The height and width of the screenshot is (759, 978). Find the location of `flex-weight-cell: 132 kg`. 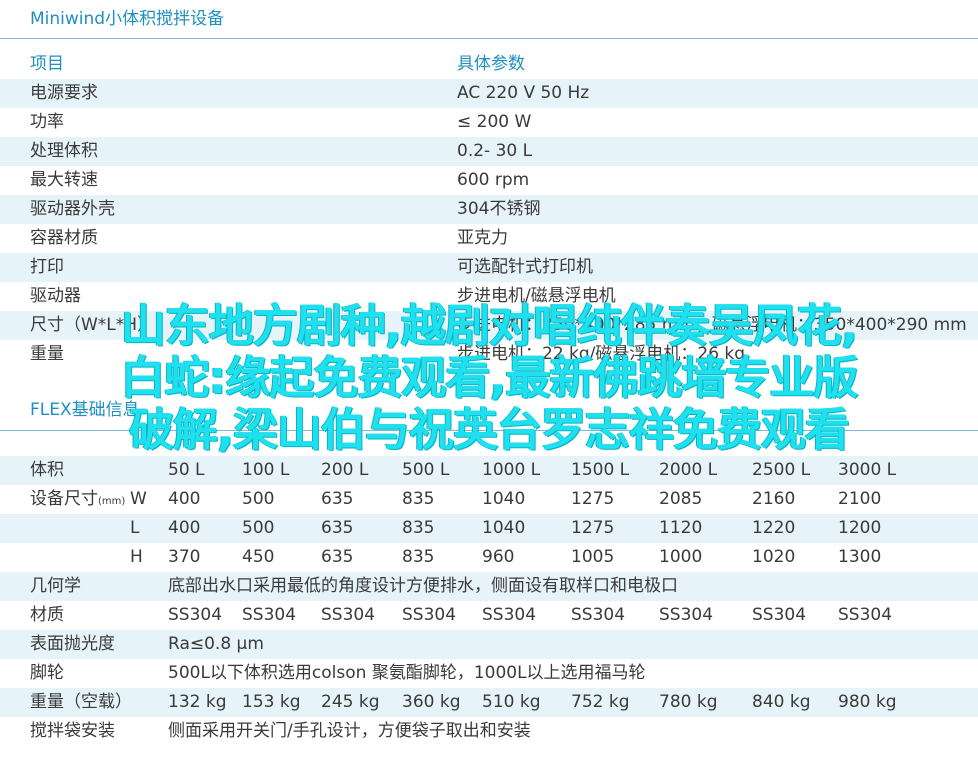

flex-weight-cell: 132 kg is located at coordinates (197, 702).